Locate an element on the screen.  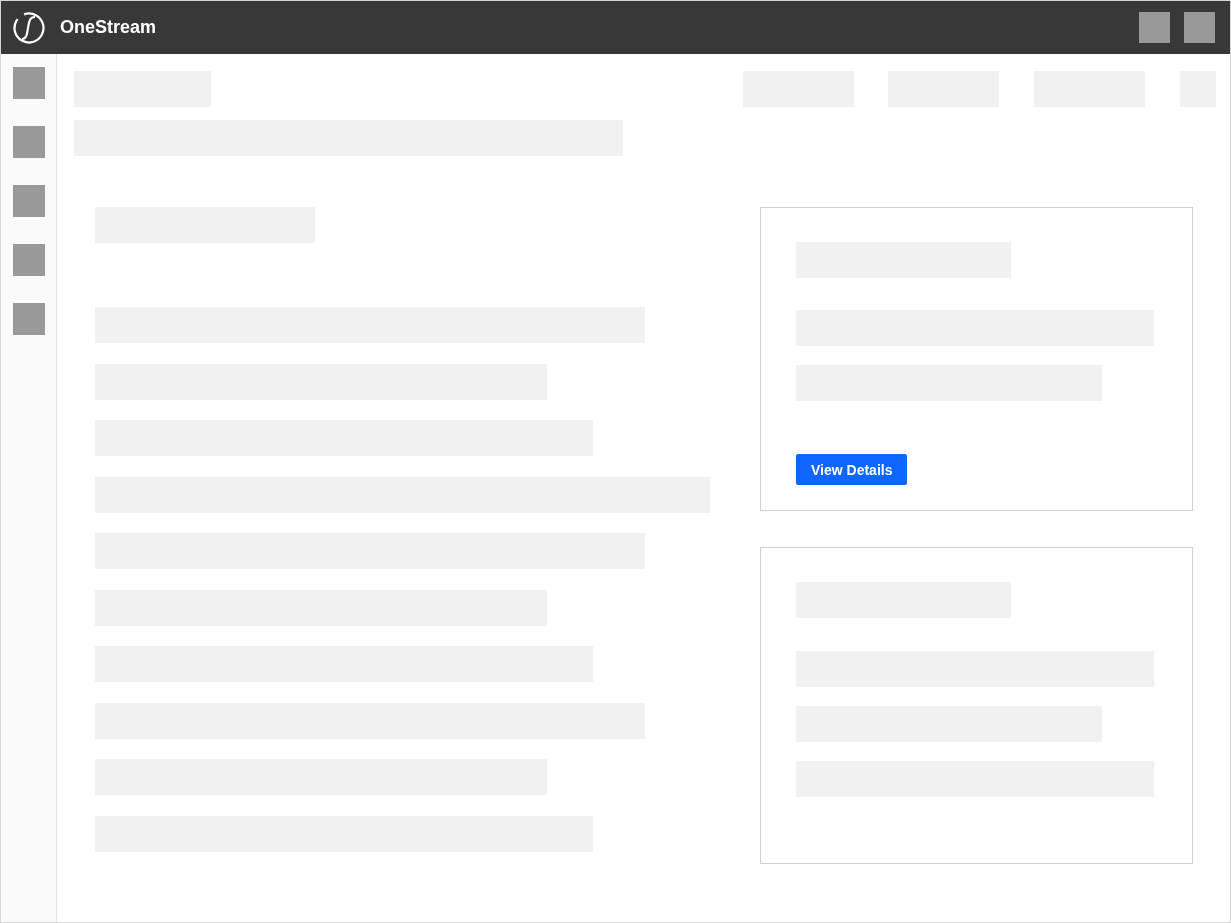
logo-icon is located at coordinates (29, 27).